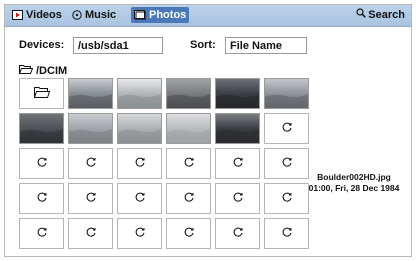 This screenshot has height=261, width=418. What do you see at coordinates (203, 45) in the screenshot?
I see `sort-label: Sort:` at bounding box center [203, 45].